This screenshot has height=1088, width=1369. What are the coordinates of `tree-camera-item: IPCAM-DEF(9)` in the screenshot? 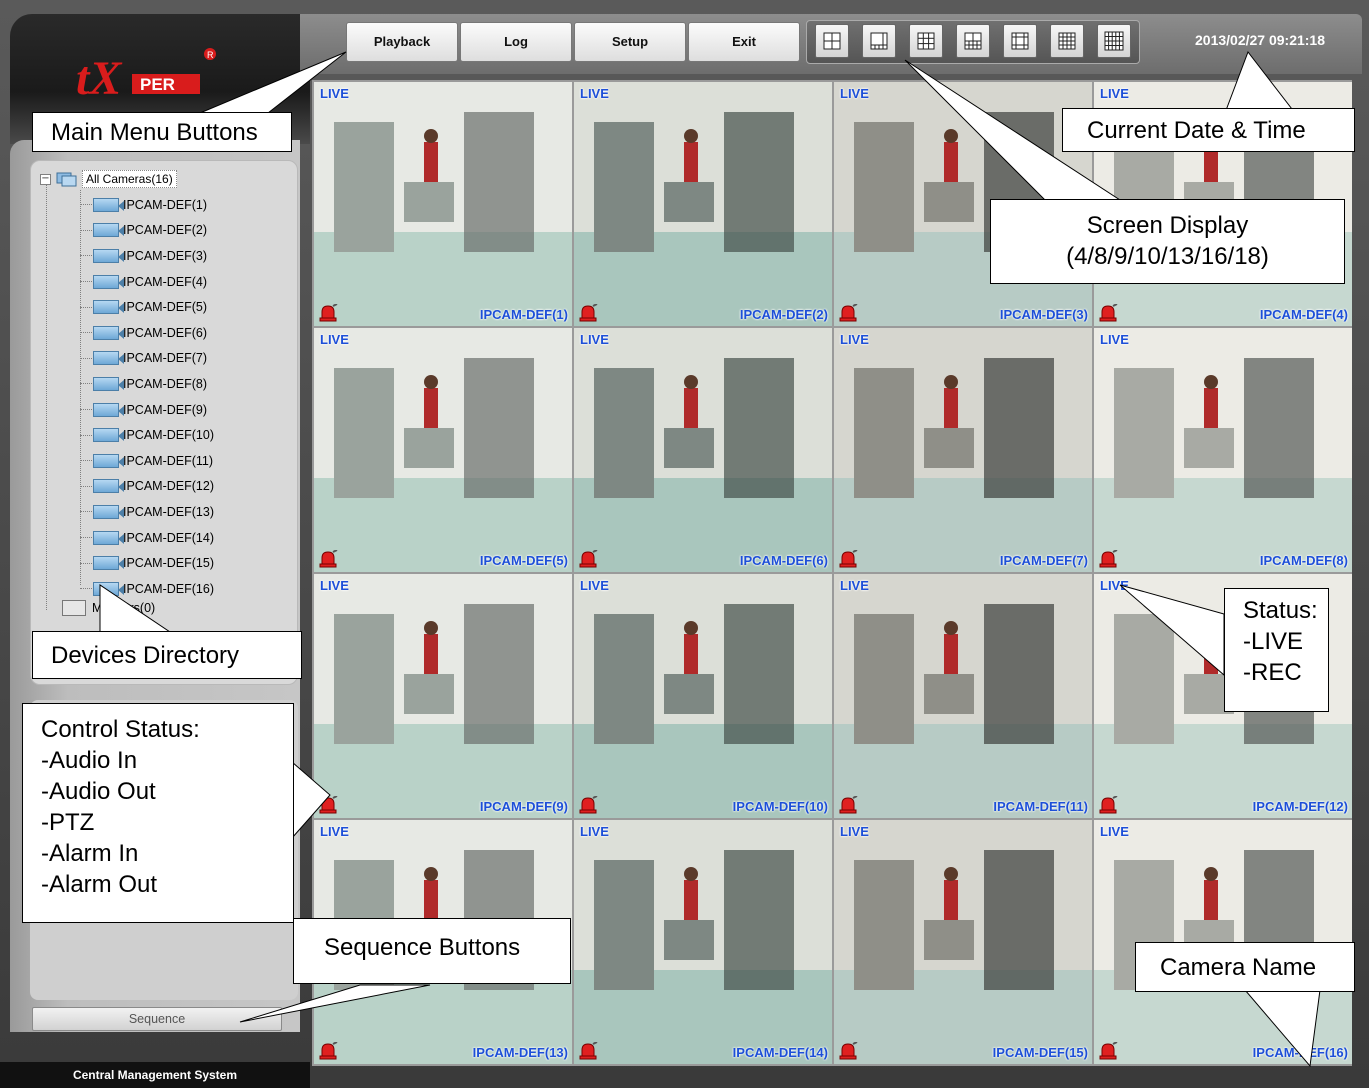 It's located at (180, 410).